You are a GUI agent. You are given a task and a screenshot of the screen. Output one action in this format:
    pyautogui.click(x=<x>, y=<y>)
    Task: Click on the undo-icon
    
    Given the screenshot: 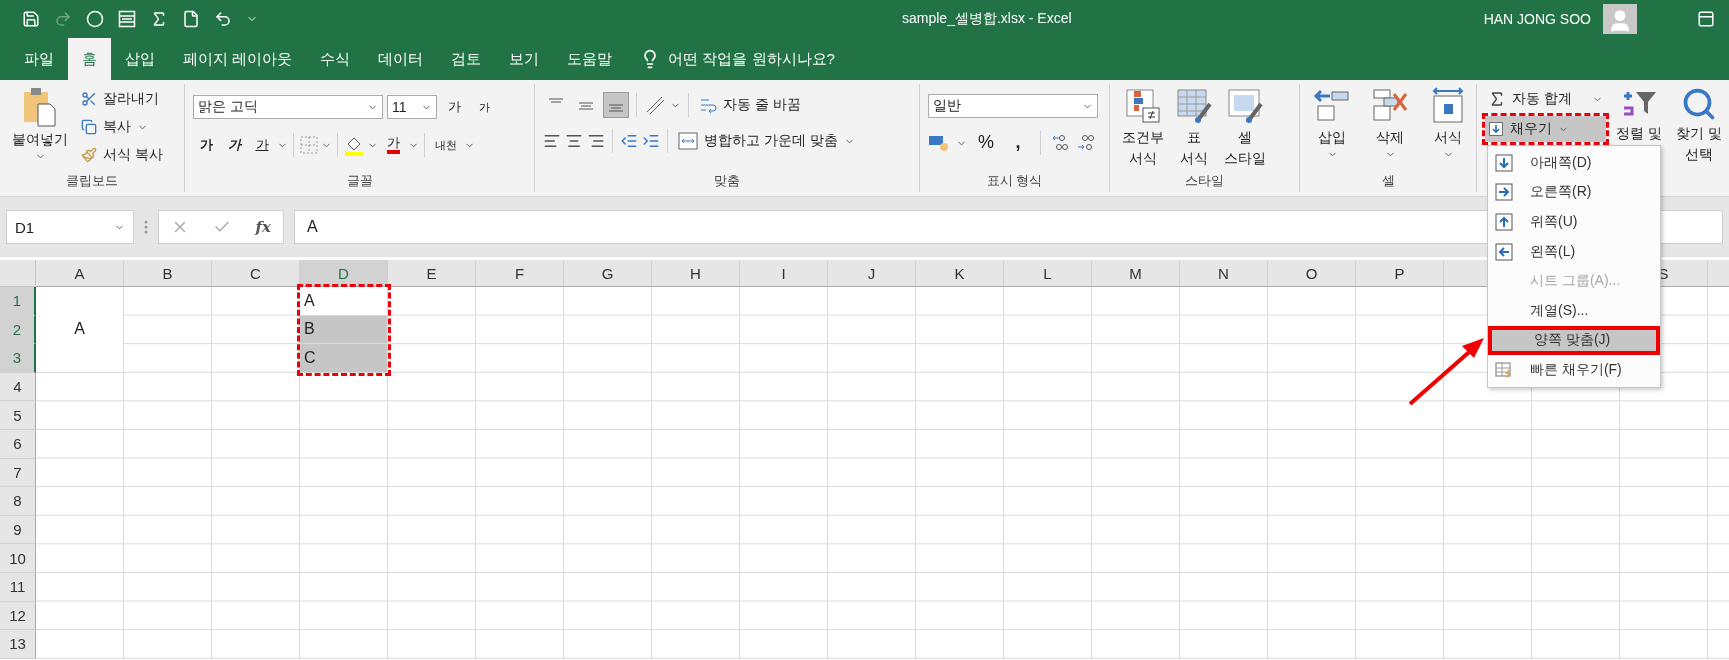 What is the action you would take?
    pyautogui.click(x=223, y=19)
    